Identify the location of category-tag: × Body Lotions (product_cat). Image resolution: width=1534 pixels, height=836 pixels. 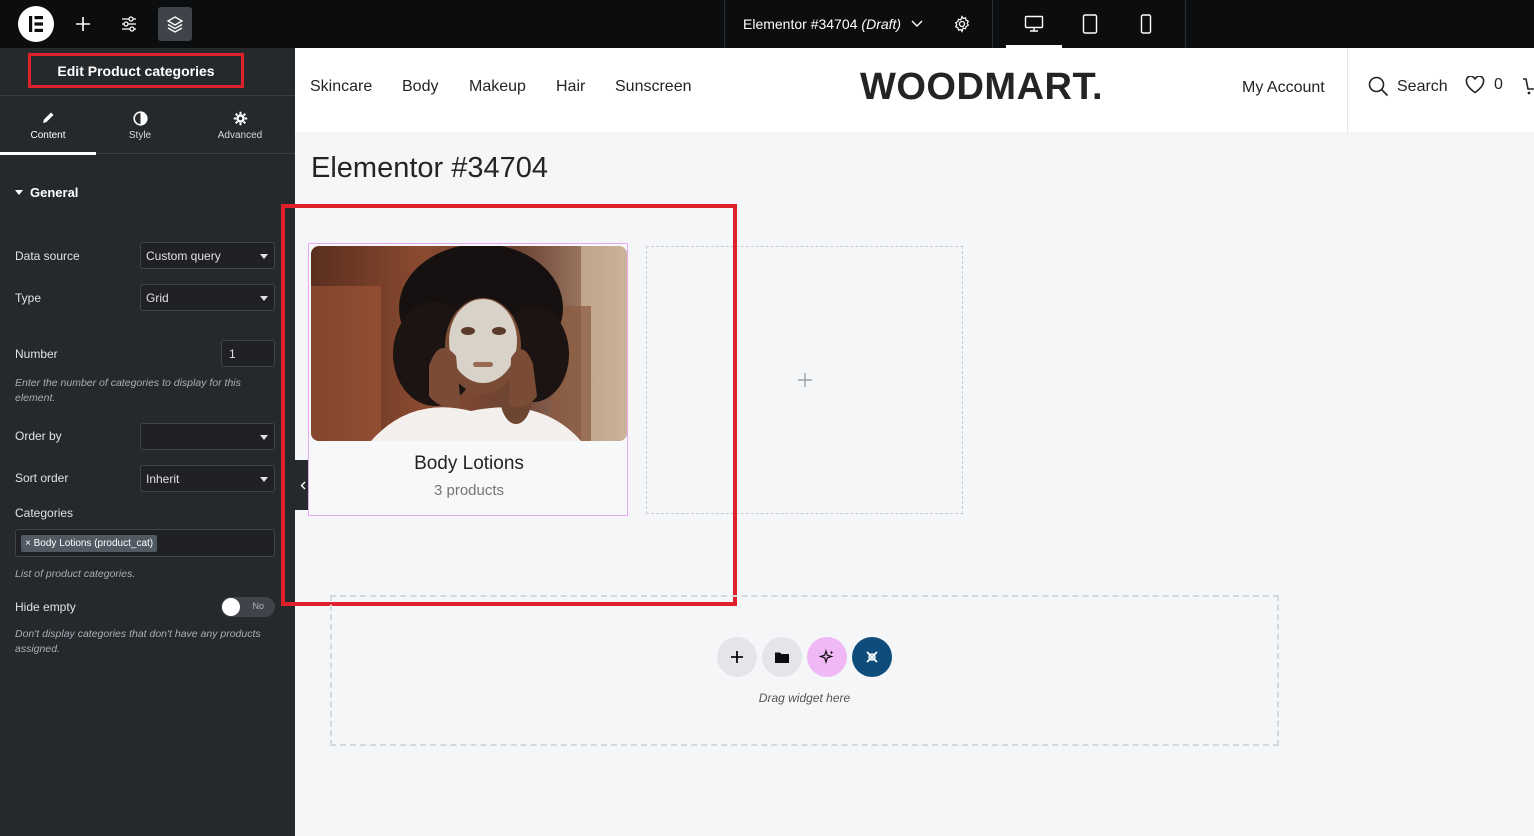
(89, 543).